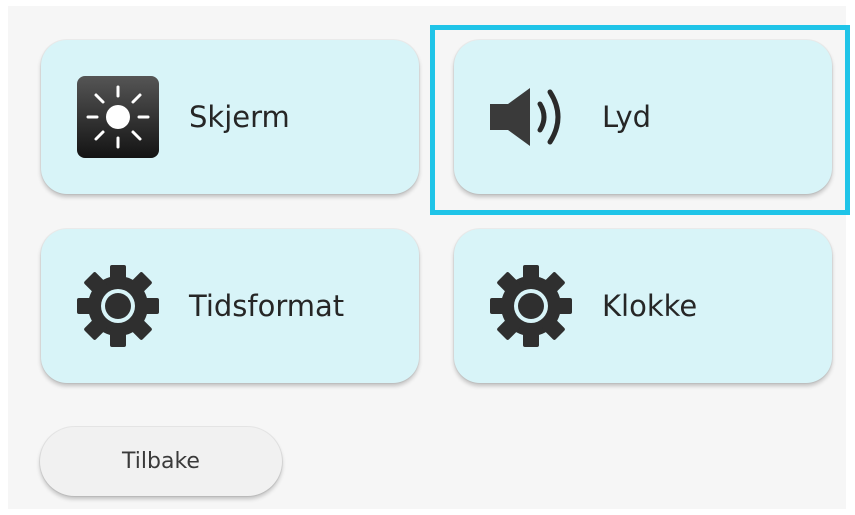 This screenshot has width=855, height=515. What do you see at coordinates (650, 306) in the screenshot?
I see `klokke-label: Klokke` at bounding box center [650, 306].